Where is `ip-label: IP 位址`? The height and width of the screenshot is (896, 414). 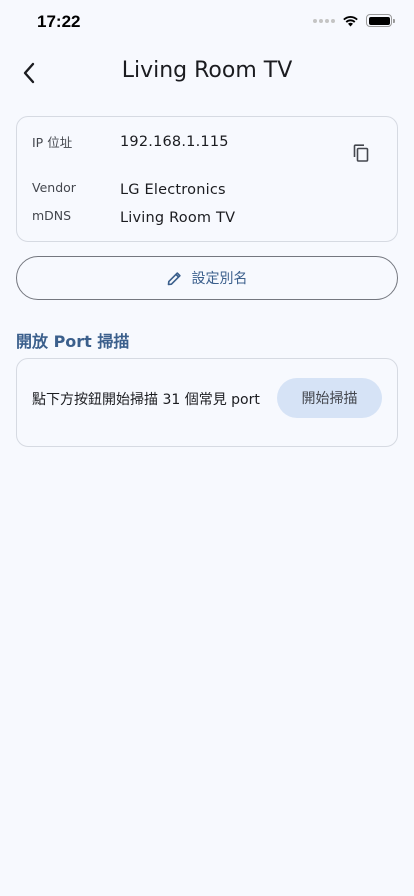
ip-label: IP 位址 is located at coordinates (52, 142).